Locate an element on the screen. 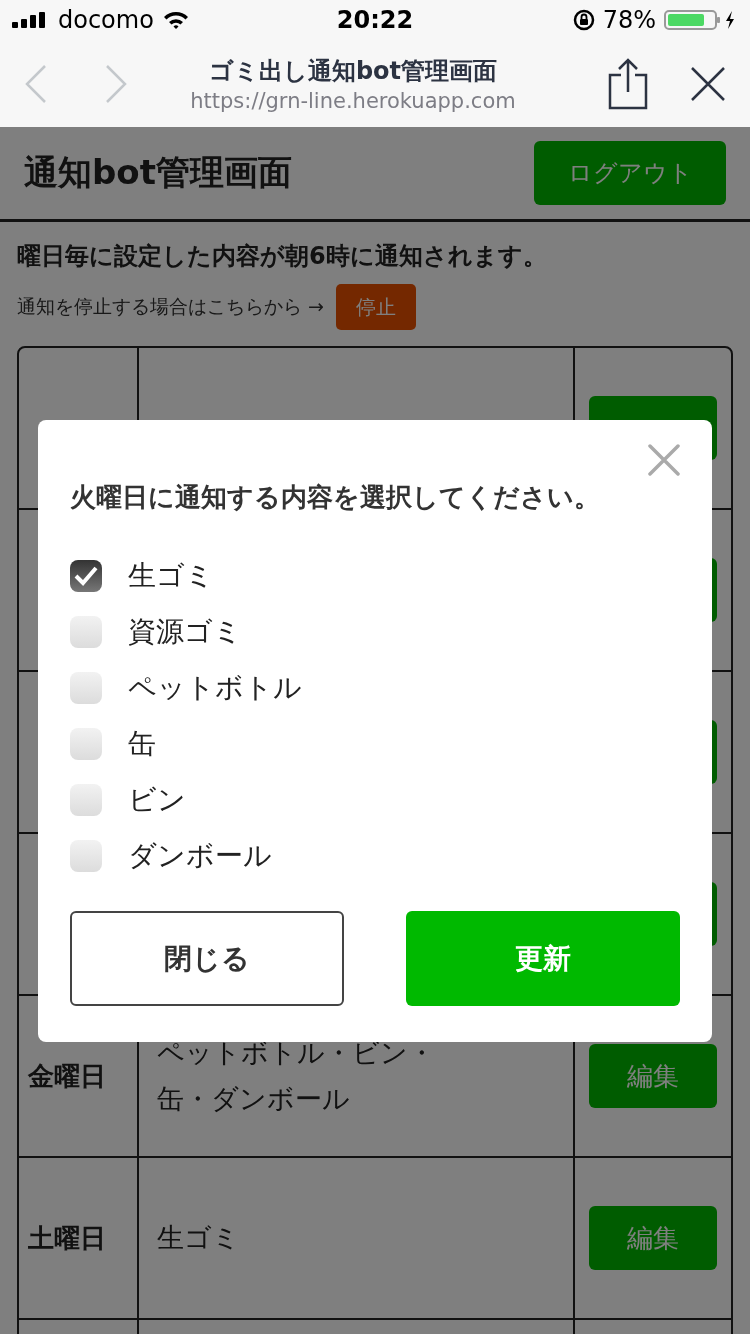 Image resolution: width=750 pixels, height=1334 pixels. logout-button: ログアウト is located at coordinates (630, 173).